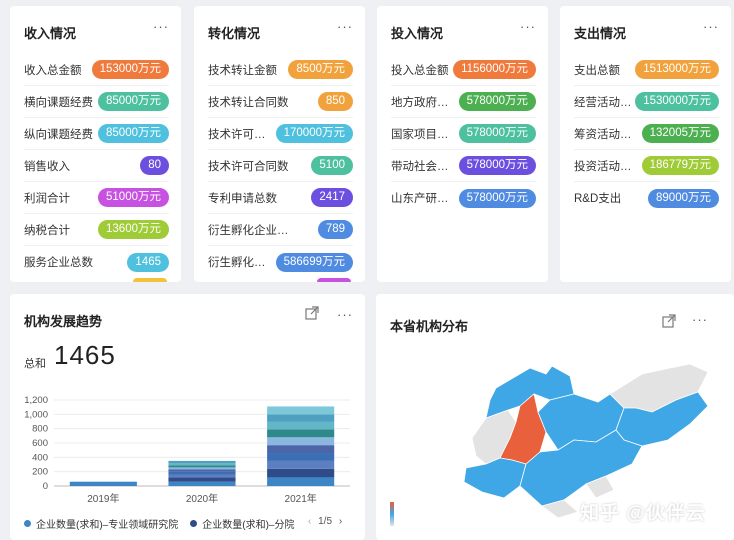 Image resolution: width=734 pixels, height=540 pixels. I want to click on legend-item-1: 企业数量(求和)–专业领域研究院, so click(107, 523).